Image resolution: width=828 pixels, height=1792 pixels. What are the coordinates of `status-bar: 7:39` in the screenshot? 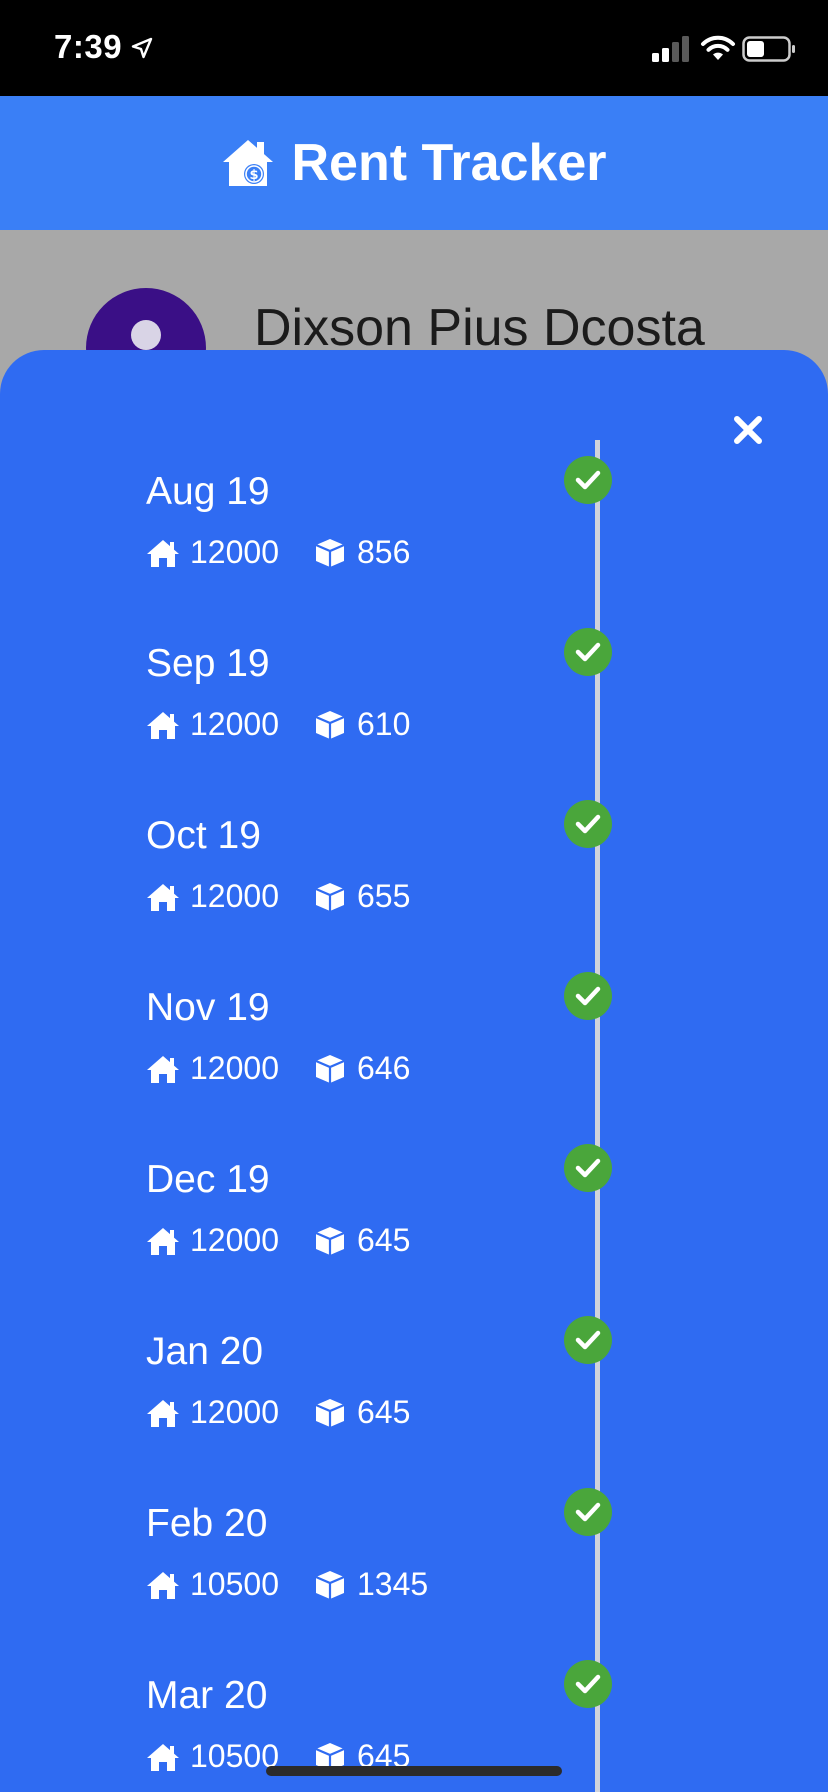 It's located at (414, 48).